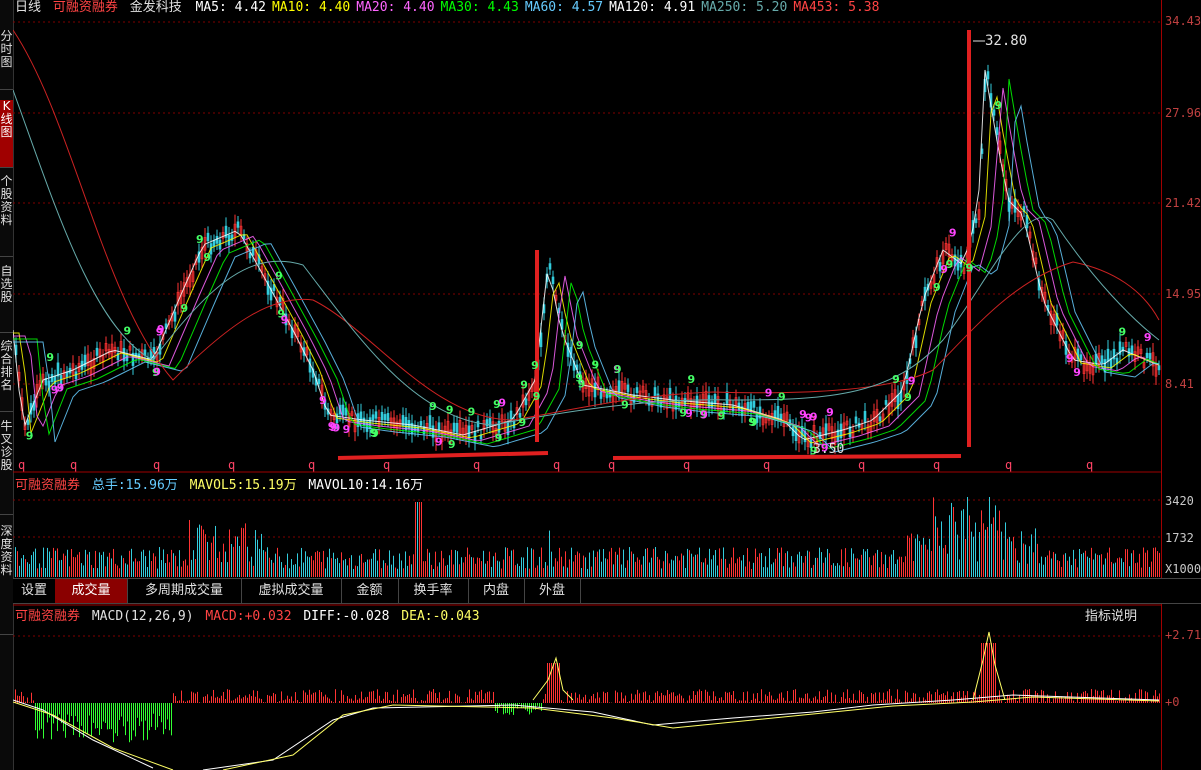 The height and width of the screenshot is (770, 1201). Describe the element at coordinates (184, 591) in the screenshot. I see `volume-tab-2: 多周期成交量` at that location.